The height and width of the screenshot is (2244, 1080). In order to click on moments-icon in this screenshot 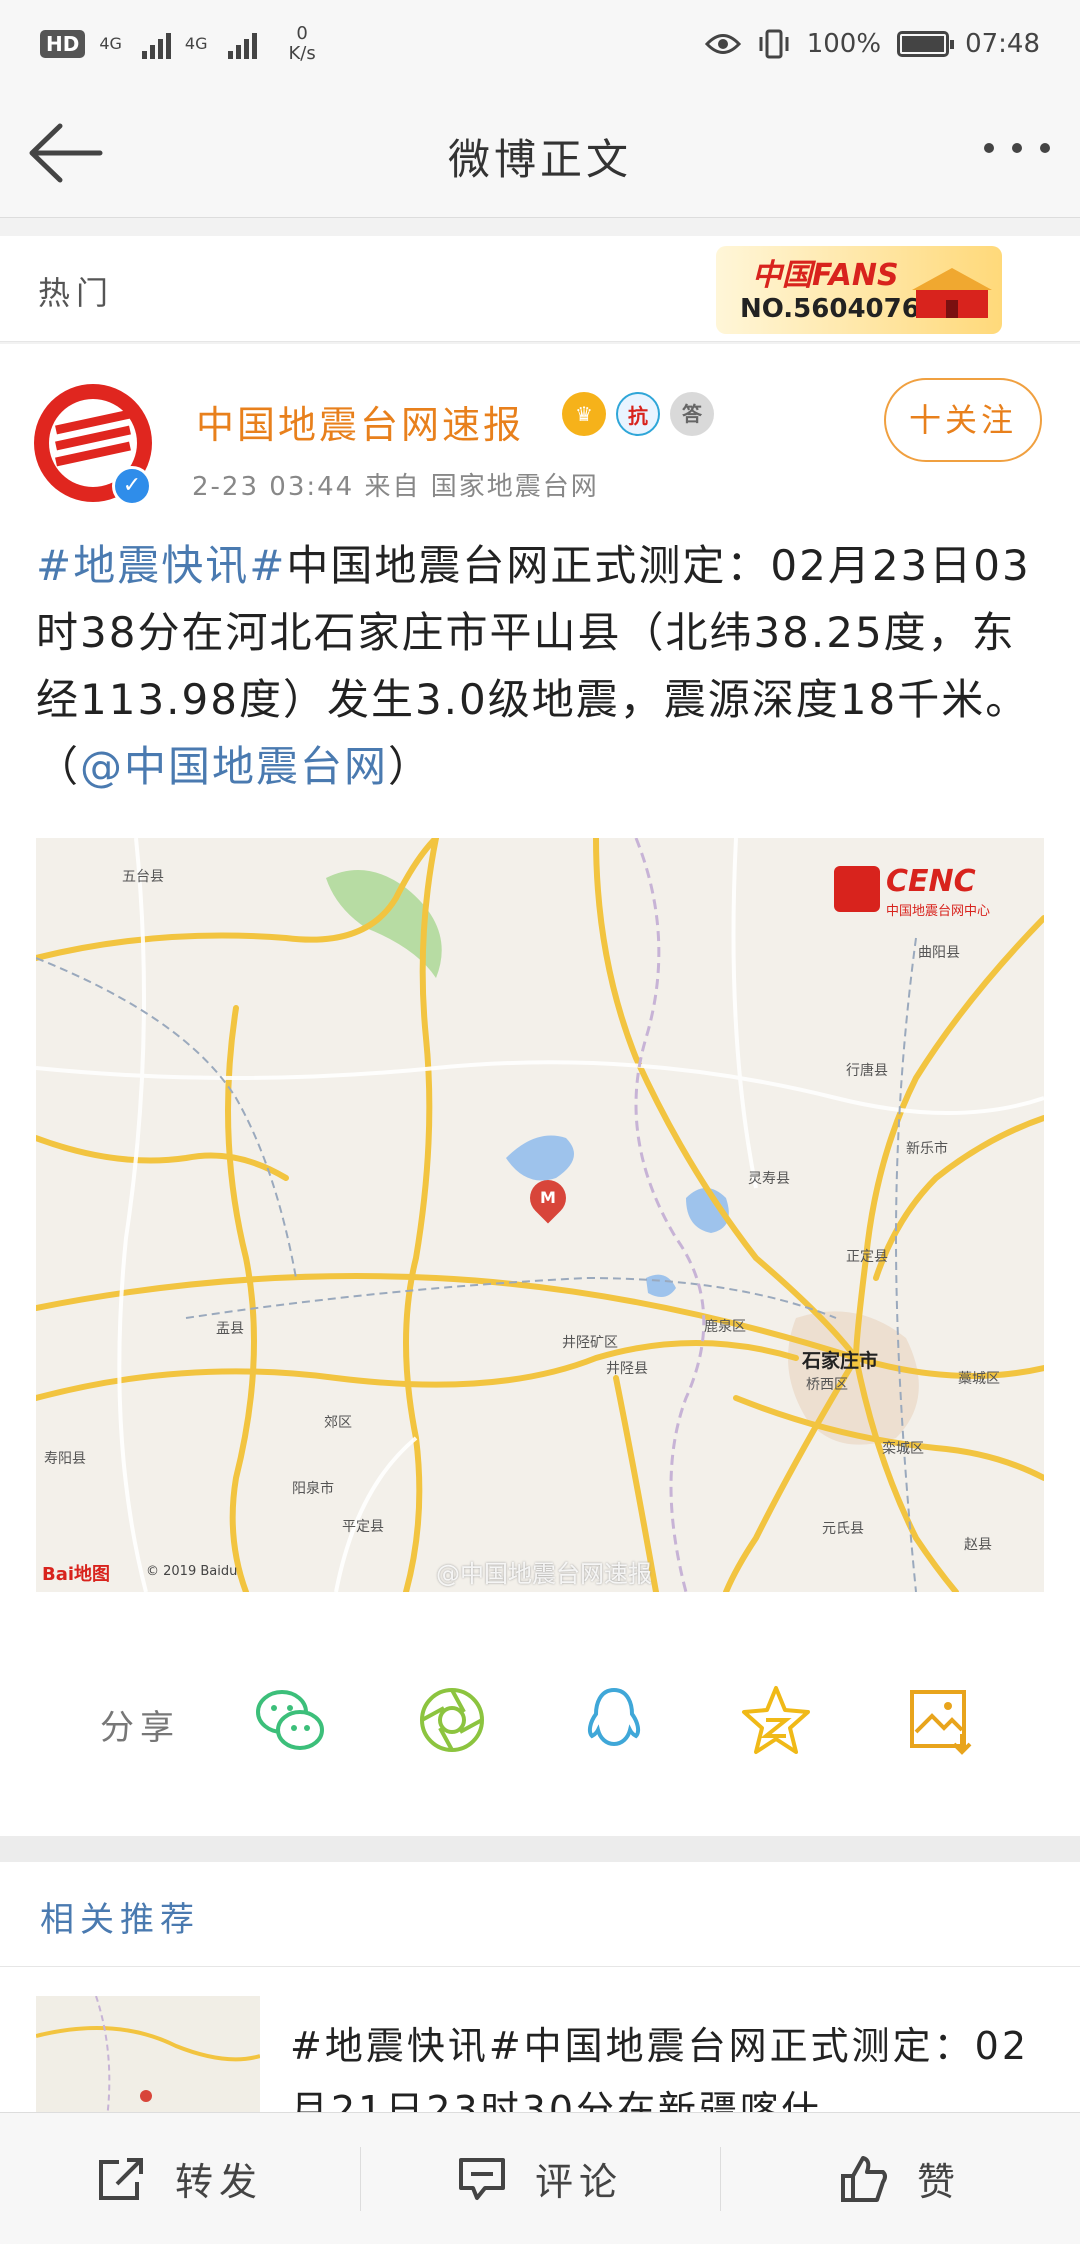, I will do `click(452, 1720)`.